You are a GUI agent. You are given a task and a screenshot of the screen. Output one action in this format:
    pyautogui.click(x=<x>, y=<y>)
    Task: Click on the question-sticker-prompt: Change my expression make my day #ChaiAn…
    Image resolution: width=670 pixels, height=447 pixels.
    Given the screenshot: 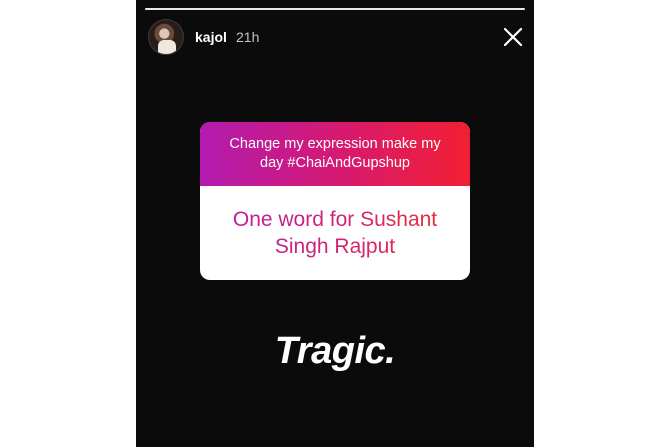 What is the action you would take?
    pyautogui.click(x=335, y=154)
    